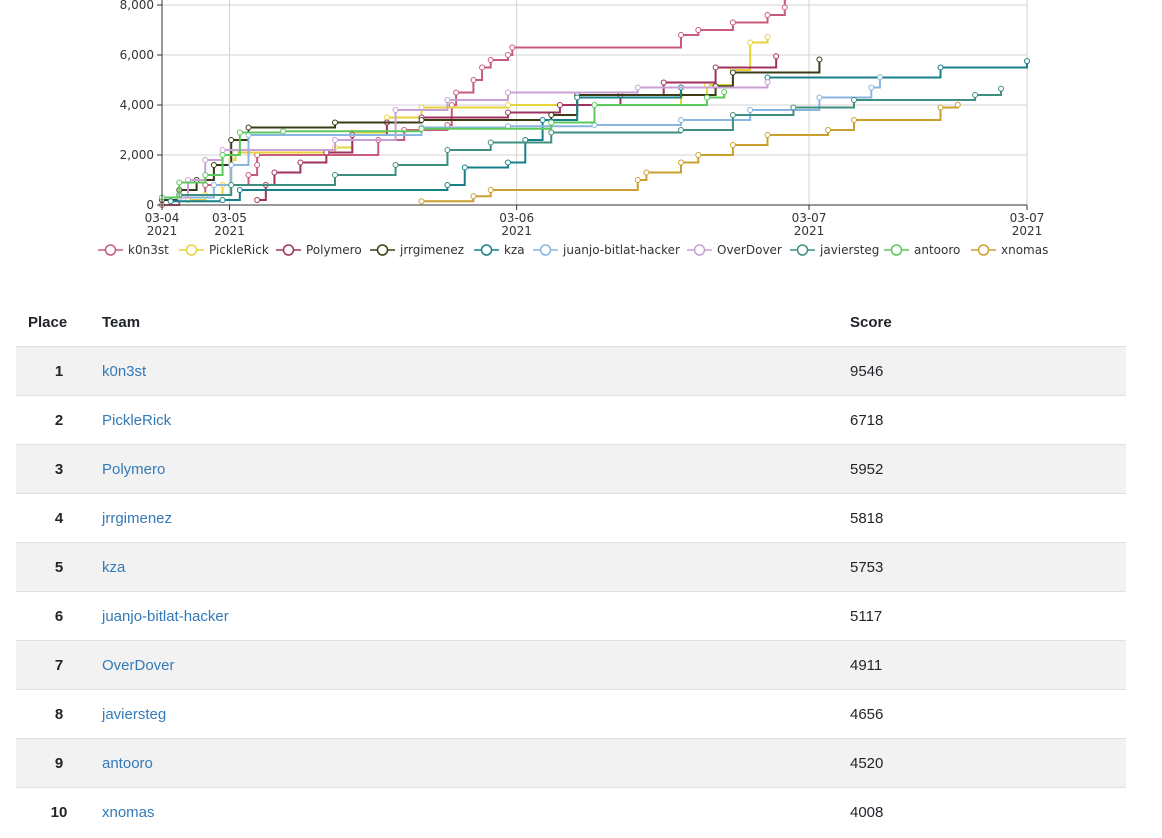 This screenshot has height=838, width=1162. I want to click on team-link: xnomas, so click(128, 812).